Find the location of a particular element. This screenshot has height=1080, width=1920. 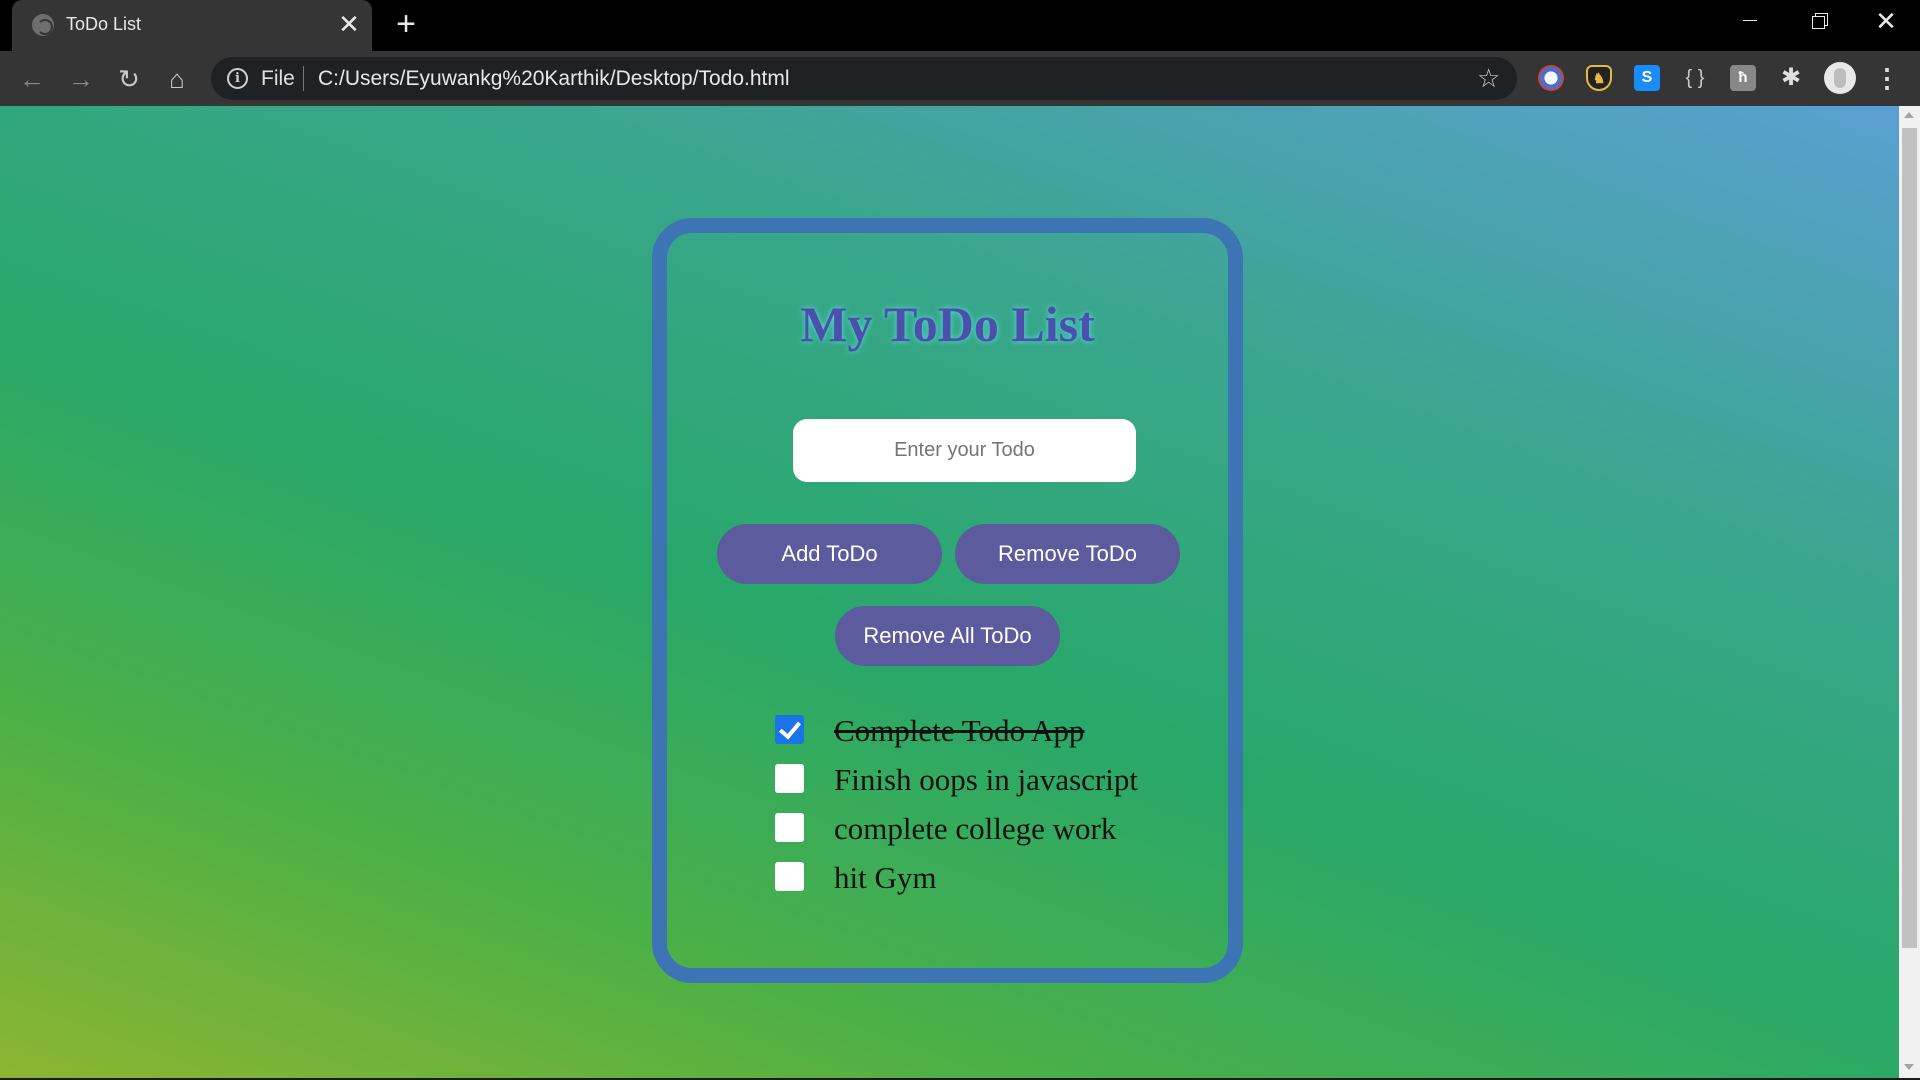

todo-item: Complete Todo App is located at coordinates (975, 734).